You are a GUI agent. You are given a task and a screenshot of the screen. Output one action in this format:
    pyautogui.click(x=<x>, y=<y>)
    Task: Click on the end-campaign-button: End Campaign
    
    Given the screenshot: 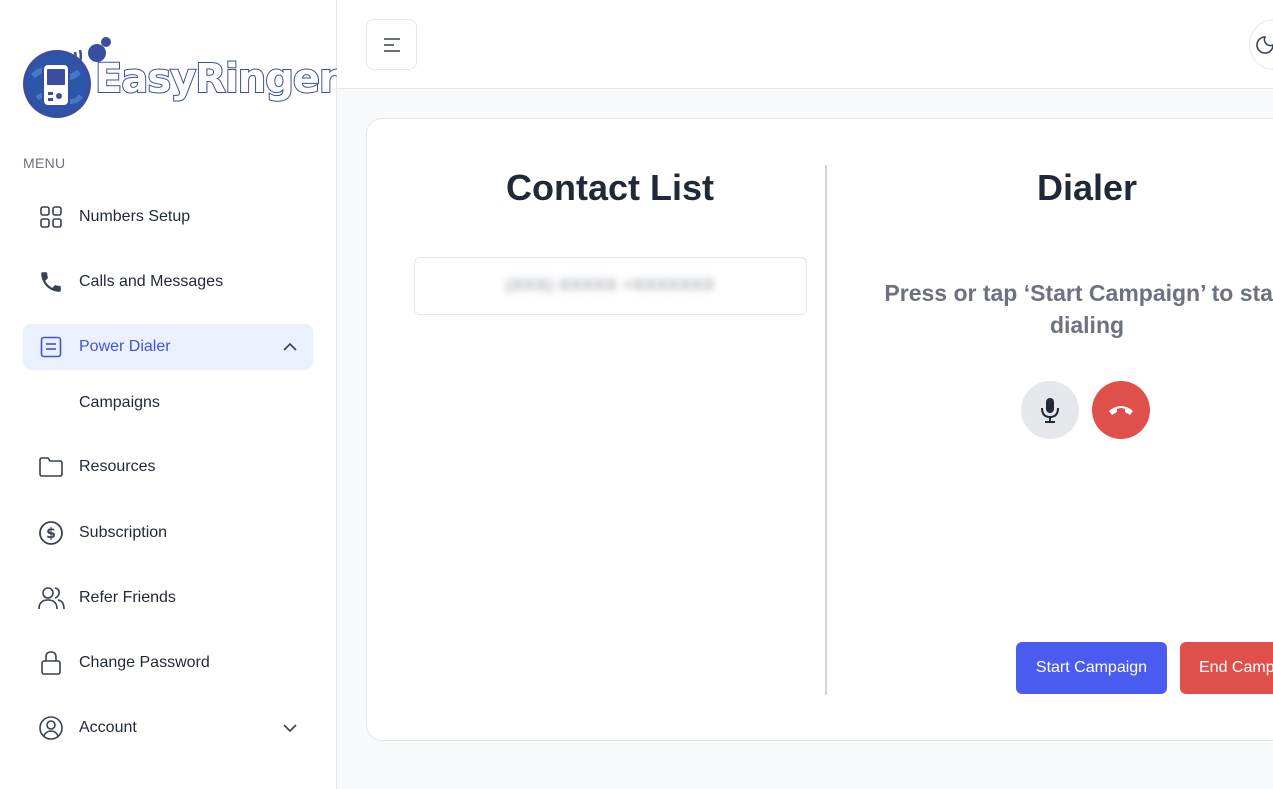 What is the action you would take?
    pyautogui.click(x=1226, y=668)
    